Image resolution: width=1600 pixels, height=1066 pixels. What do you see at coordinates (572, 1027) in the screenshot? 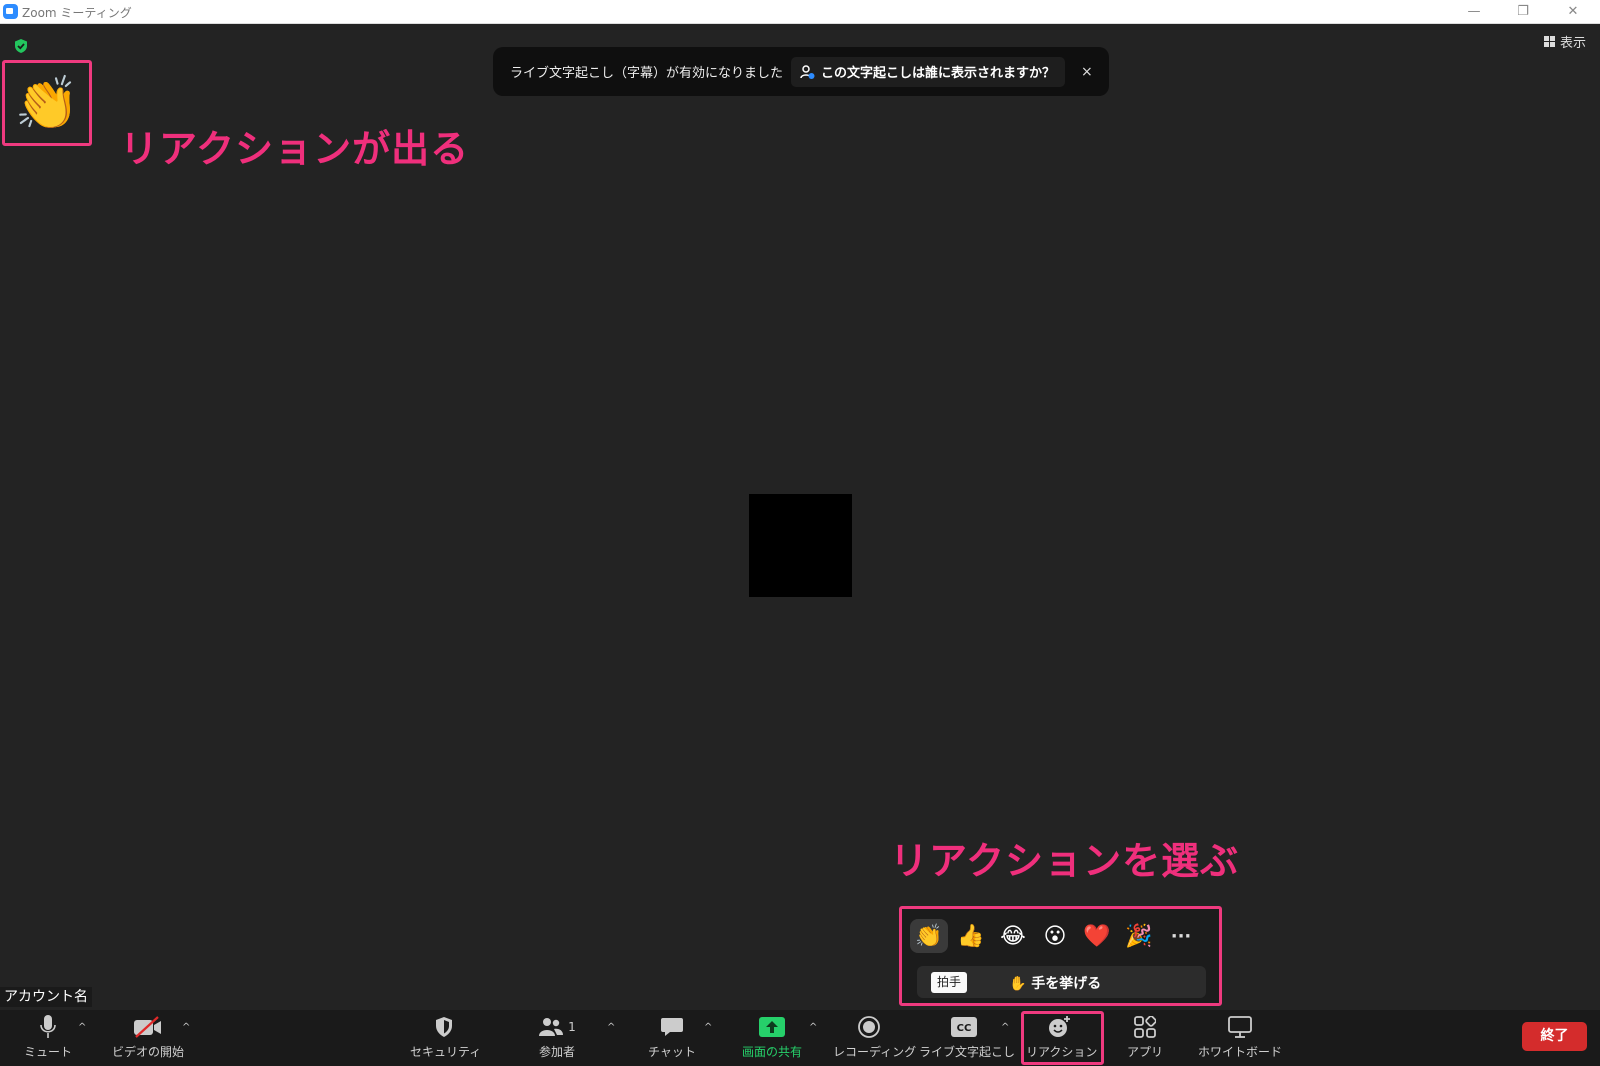
I see `participant-count: 1` at bounding box center [572, 1027].